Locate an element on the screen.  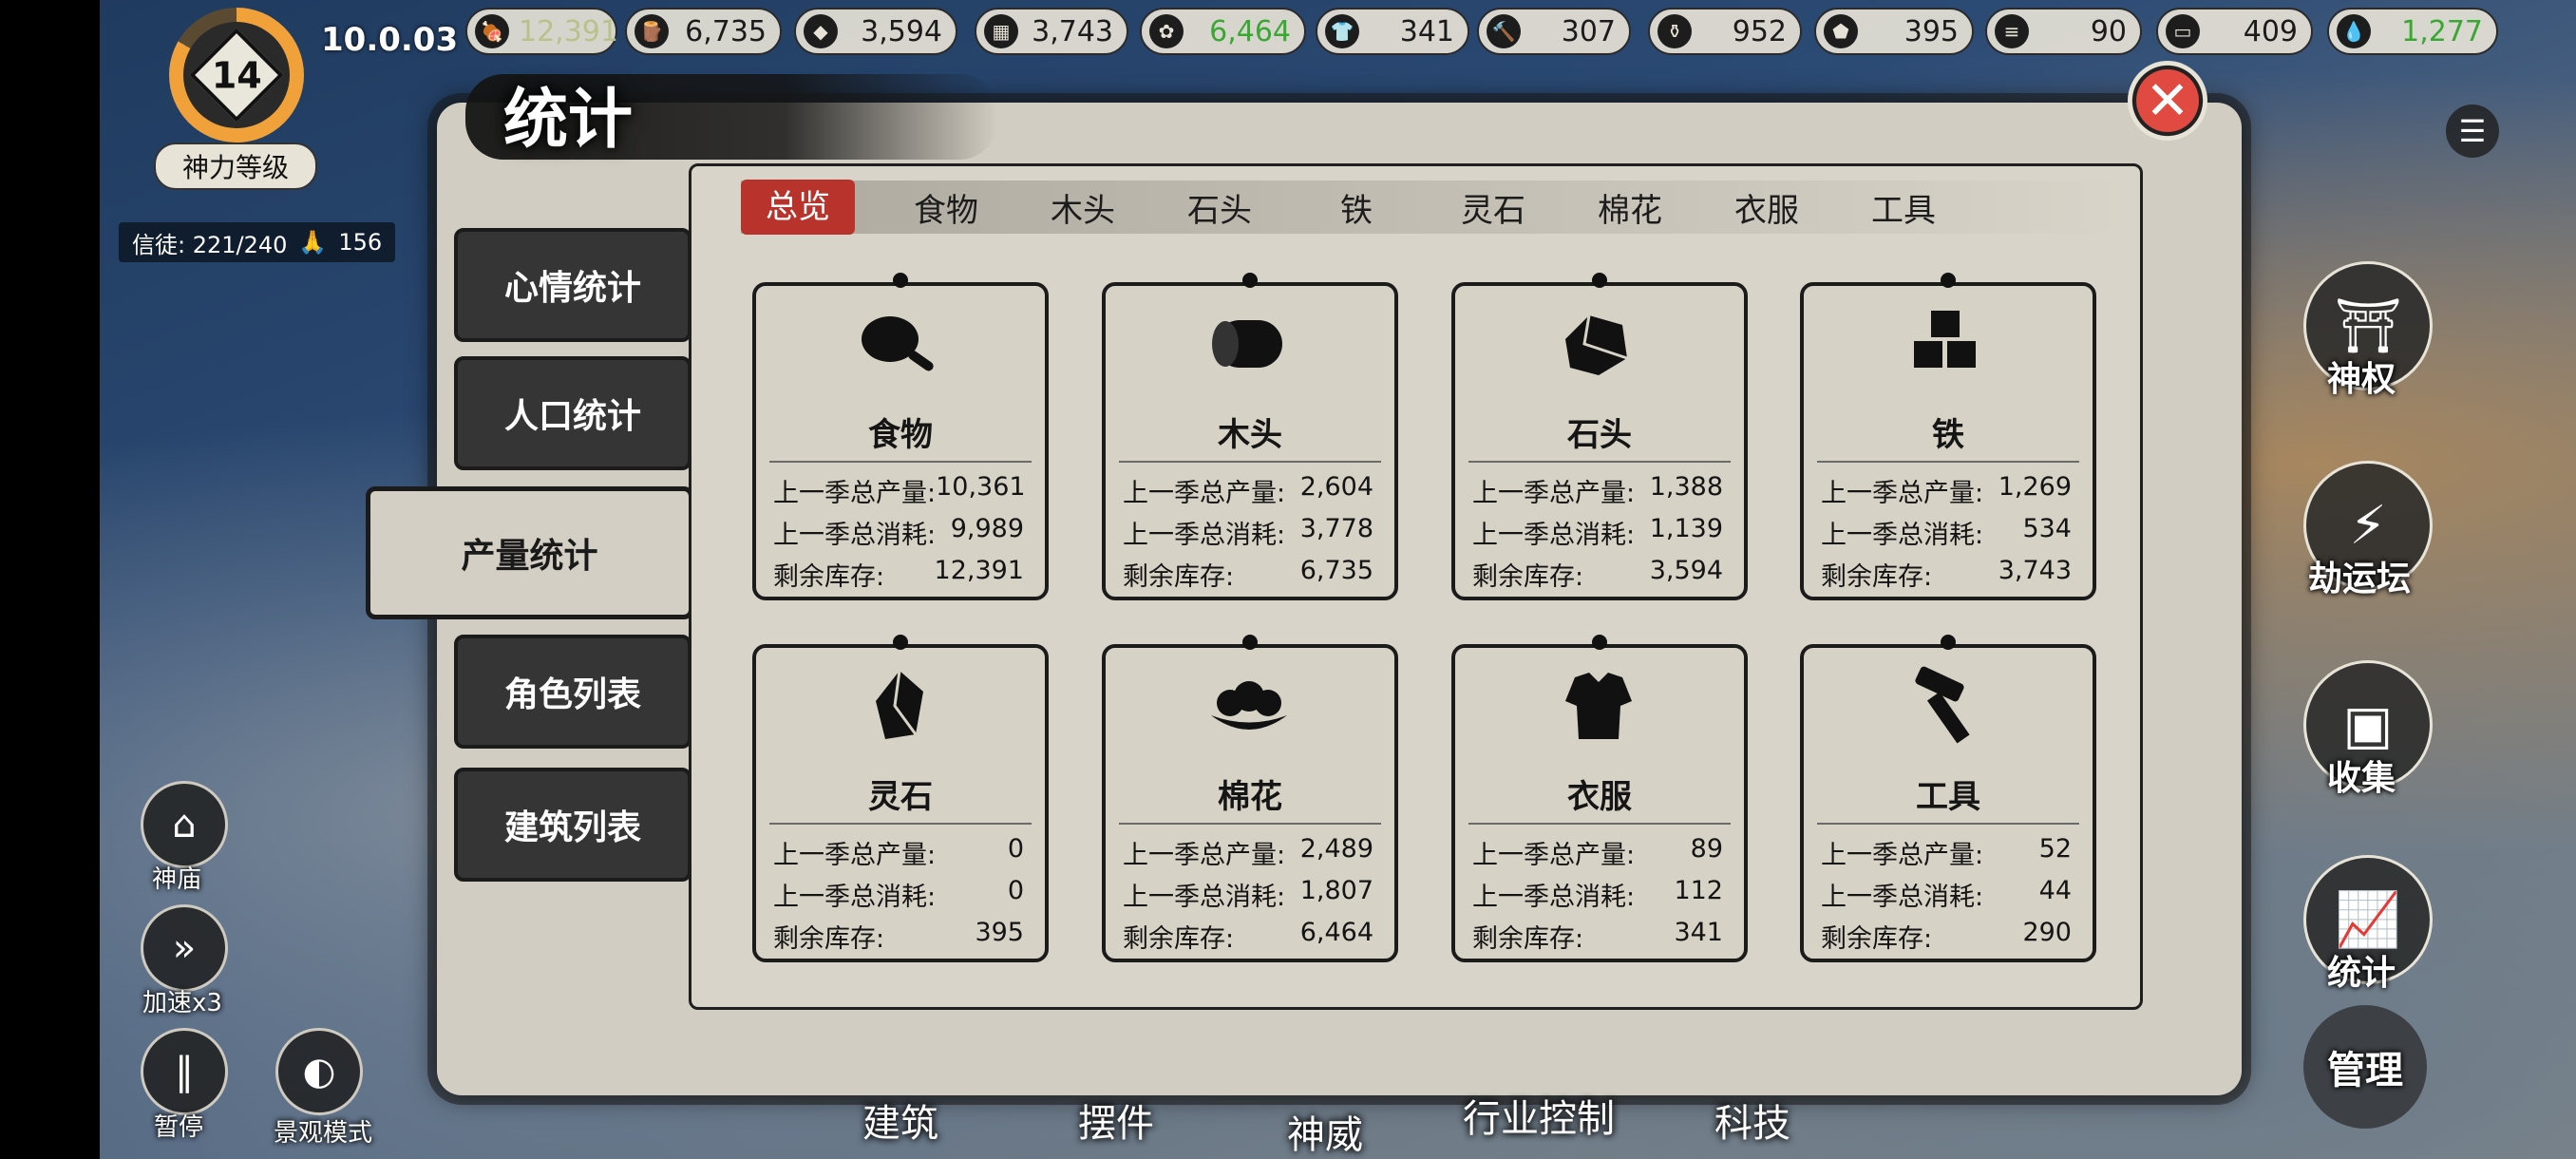
bottom-nav-item-4: 行业控制 is located at coordinates (1539, 1115).